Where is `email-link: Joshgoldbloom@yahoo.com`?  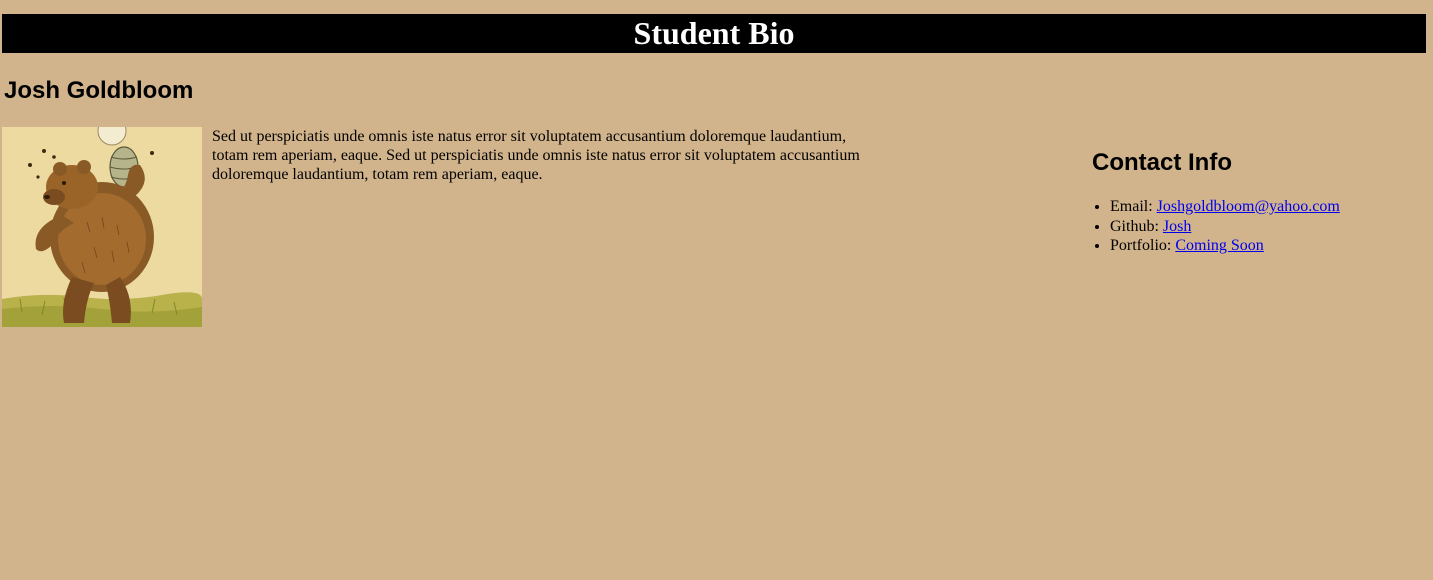
email-link: Joshgoldbloom@yahoo.com is located at coordinates (1248, 206).